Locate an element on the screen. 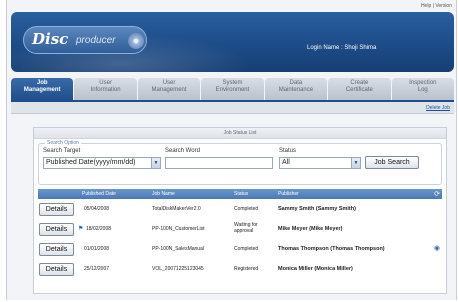  status-label: Status is located at coordinates (288, 151).